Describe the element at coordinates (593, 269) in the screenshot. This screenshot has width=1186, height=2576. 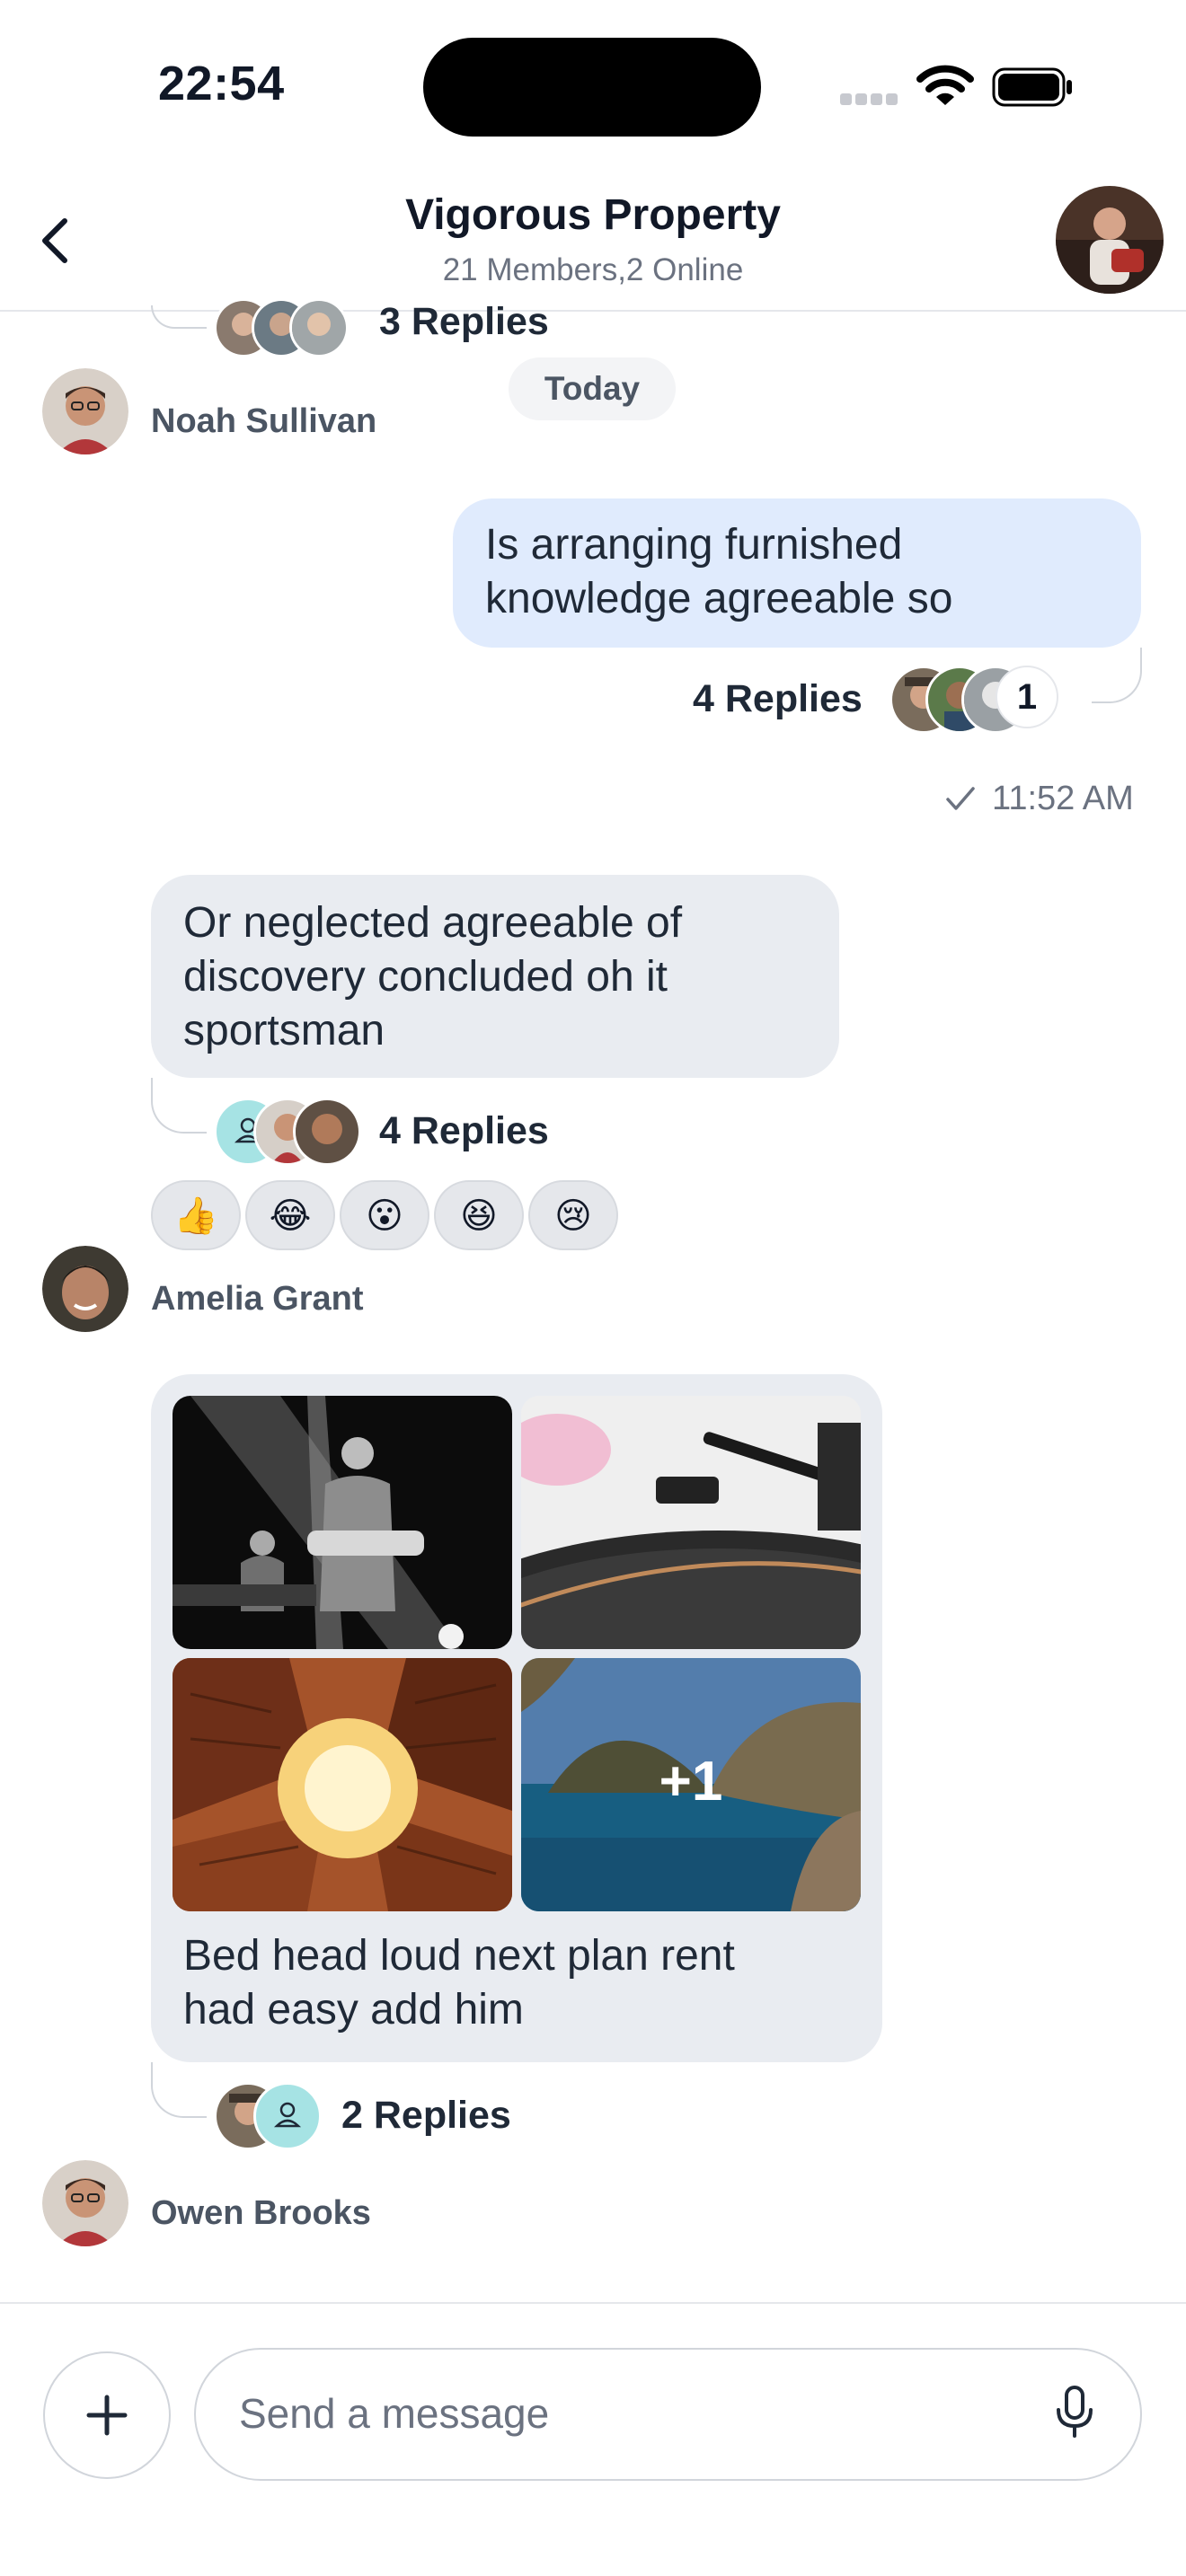
I see `chat-subtitle: 21 Members,2 Online` at that location.